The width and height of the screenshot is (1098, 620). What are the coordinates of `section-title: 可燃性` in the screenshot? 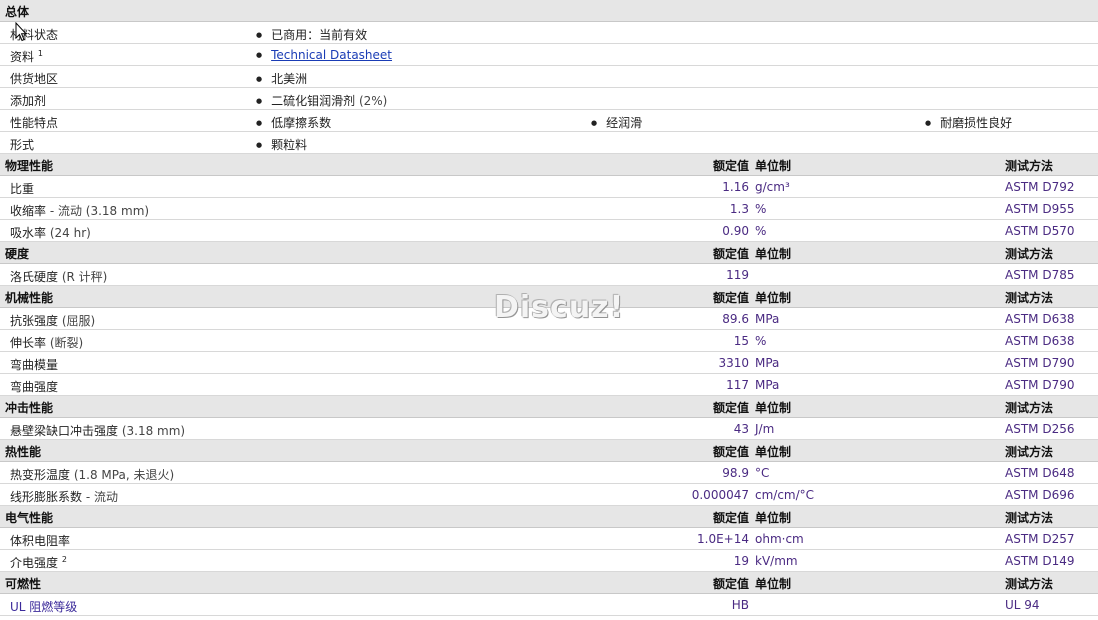 It's located at (23, 584).